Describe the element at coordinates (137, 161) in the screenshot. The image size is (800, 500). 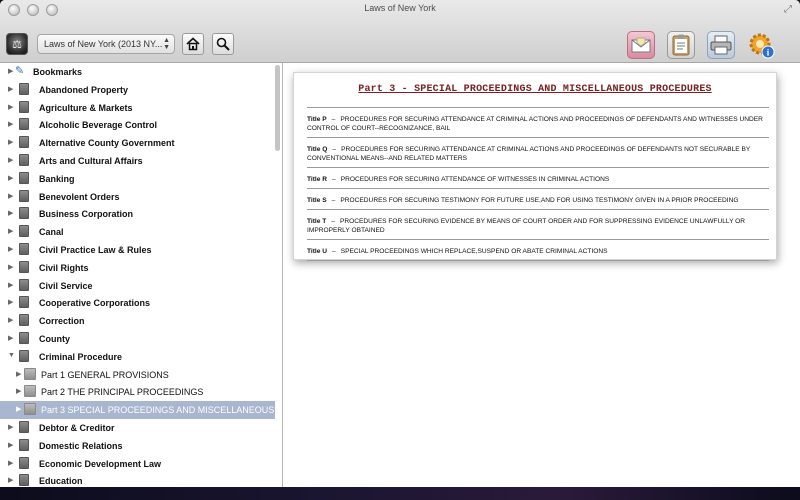
I see `sidebar-item: ▶ Arts and Cultural Affairs` at that location.